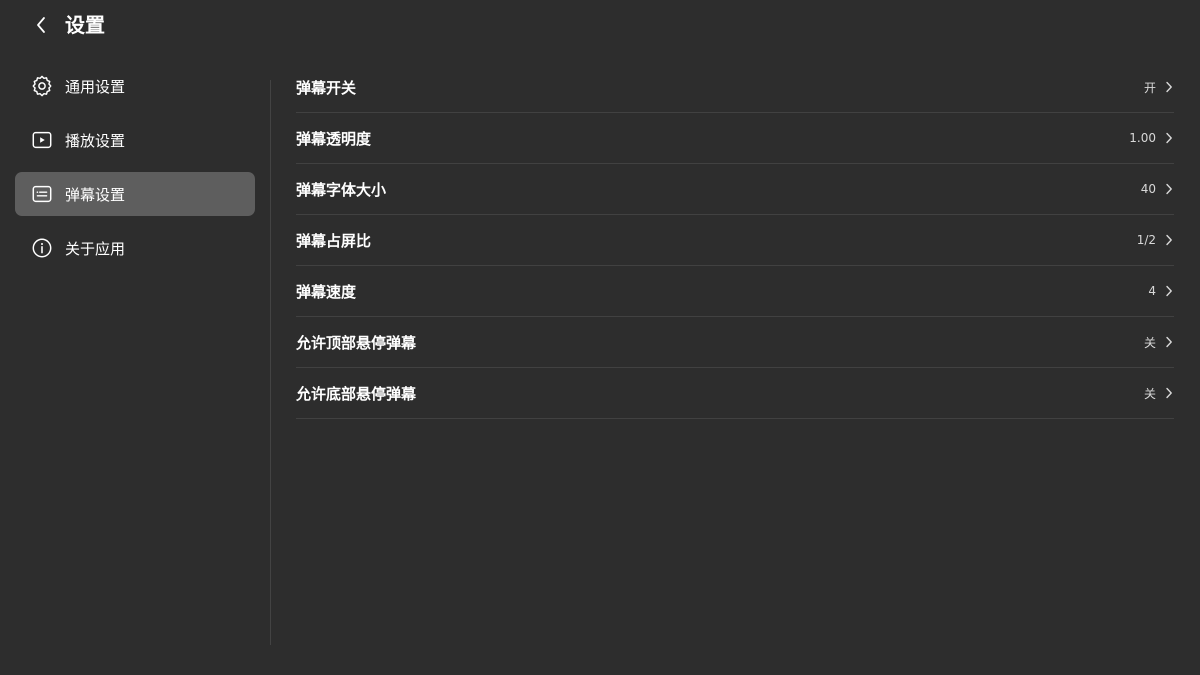 The width and height of the screenshot is (1200, 675). I want to click on page-title: 设置, so click(85, 25).